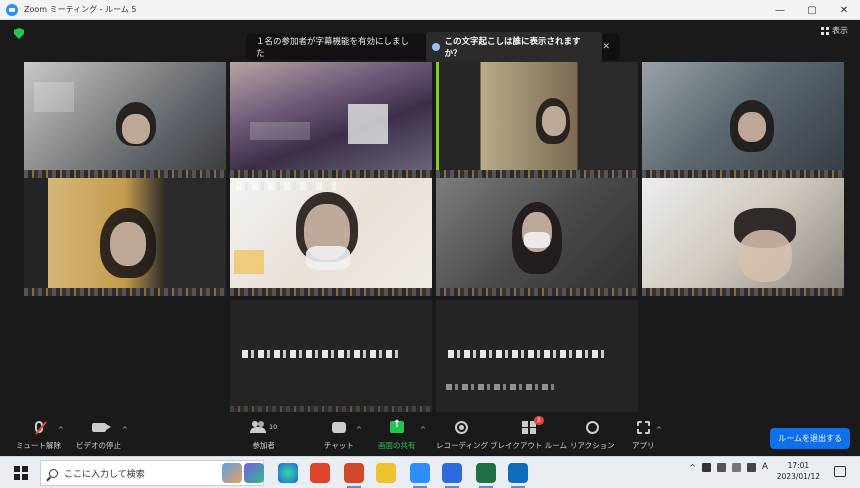  I want to click on window-controls: — ▢ ✕, so click(812, 10).